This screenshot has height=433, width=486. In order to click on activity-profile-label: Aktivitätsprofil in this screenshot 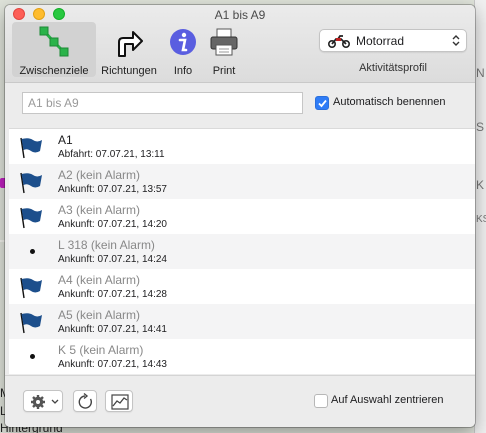, I will do `click(393, 68)`.